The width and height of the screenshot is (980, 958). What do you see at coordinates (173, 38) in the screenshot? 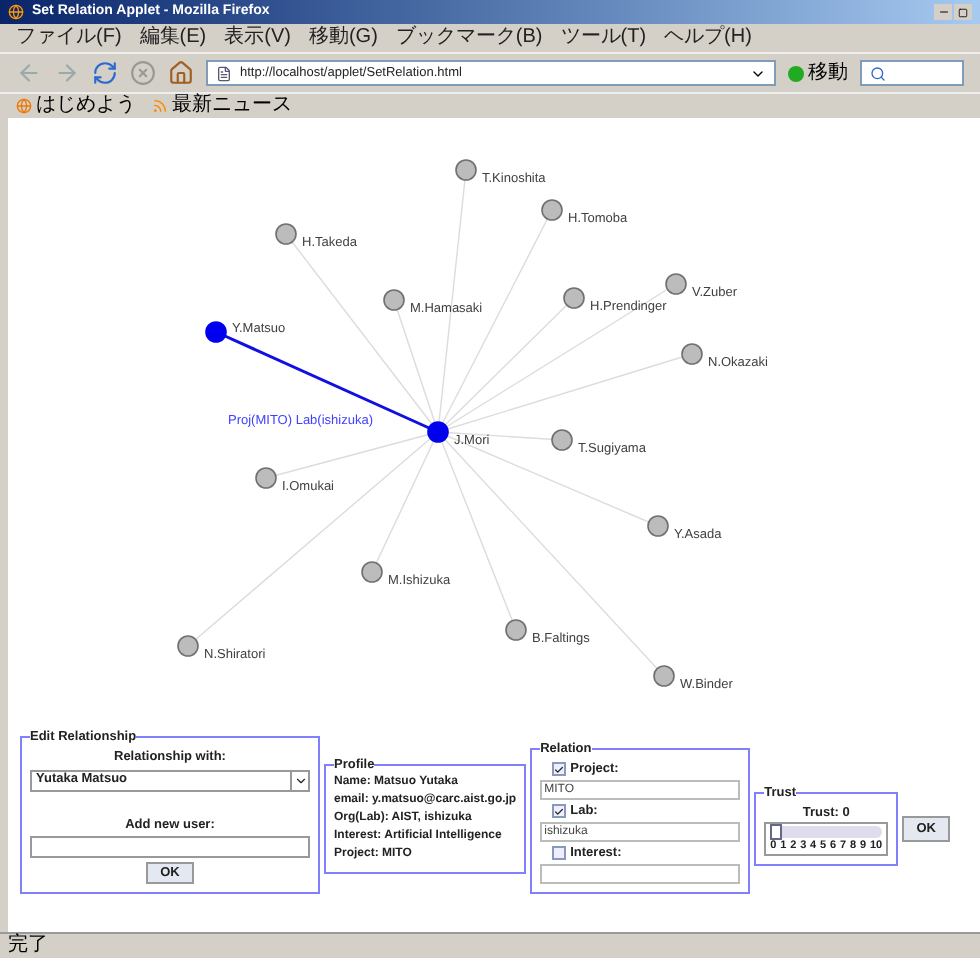
I see `menu-item: 編集(E)` at bounding box center [173, 38].